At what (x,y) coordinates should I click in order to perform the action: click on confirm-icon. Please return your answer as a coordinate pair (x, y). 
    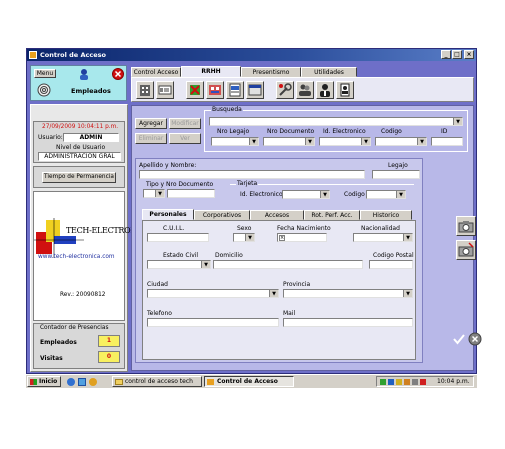
    Looking at the image, I should click on (459, 339).